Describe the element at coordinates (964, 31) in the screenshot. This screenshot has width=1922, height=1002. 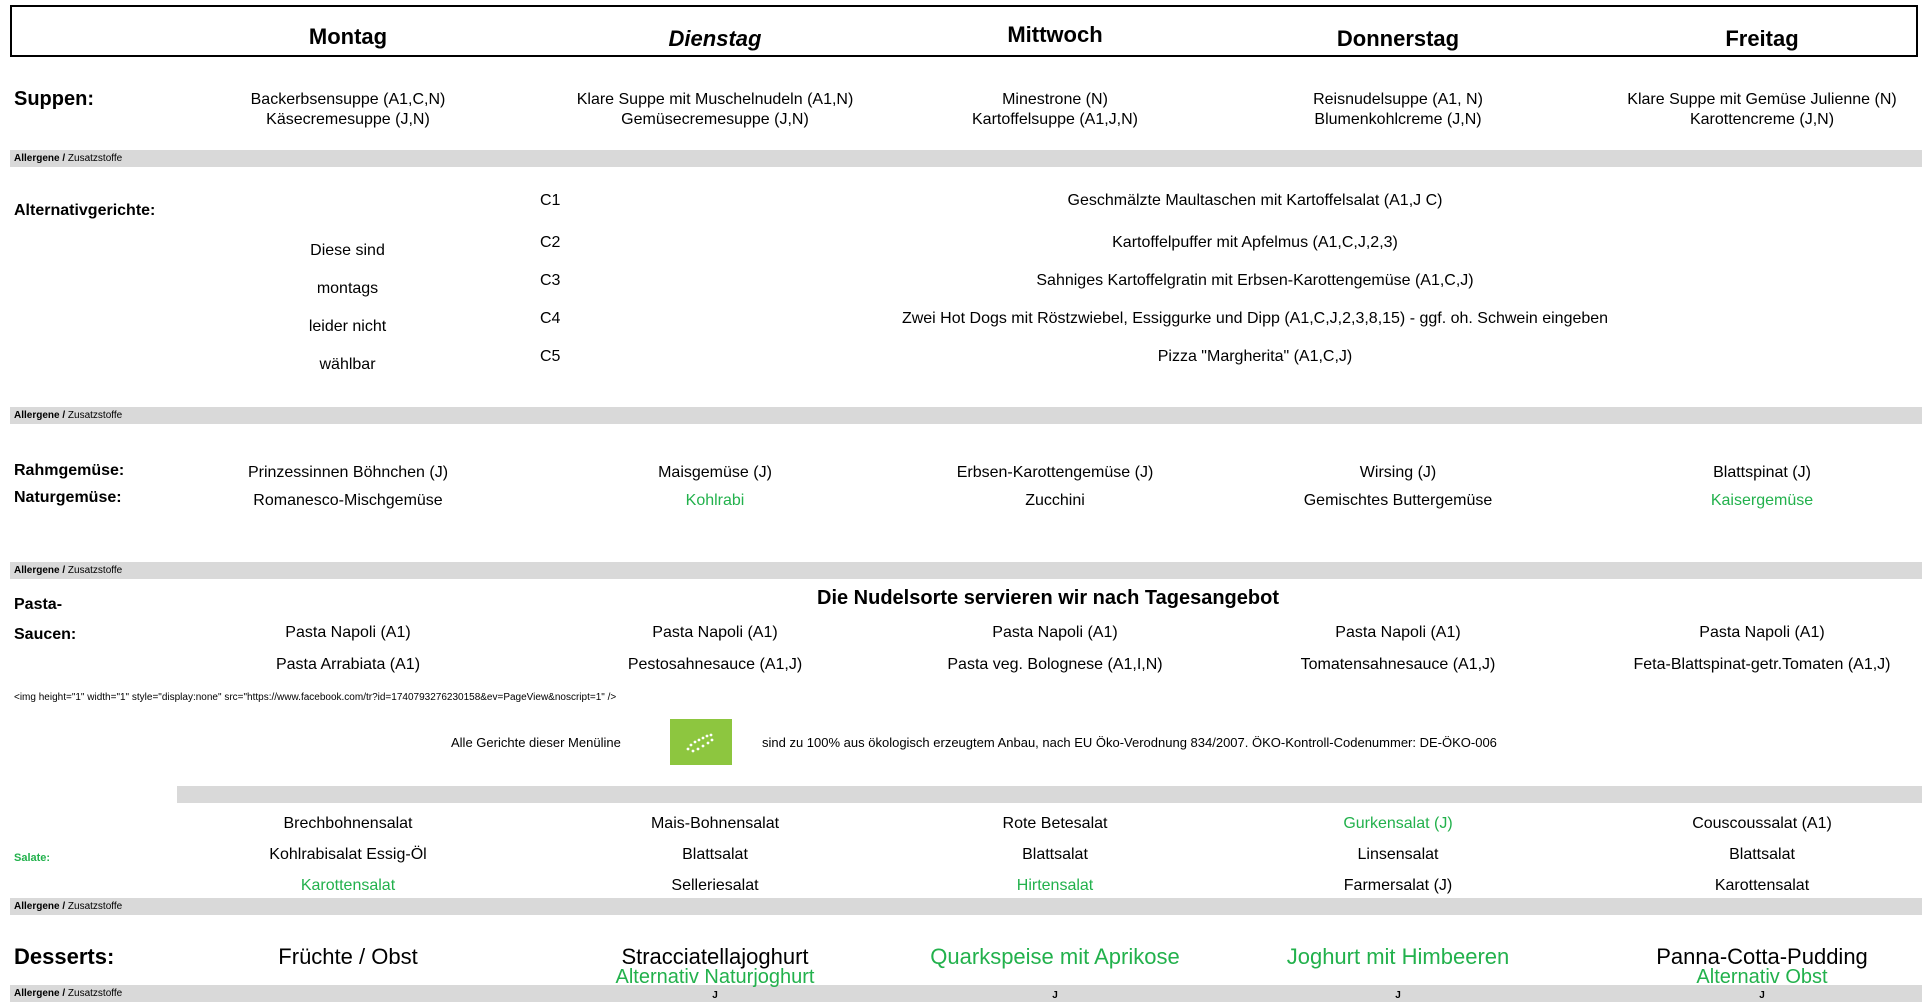
I see `header-box` at that location.